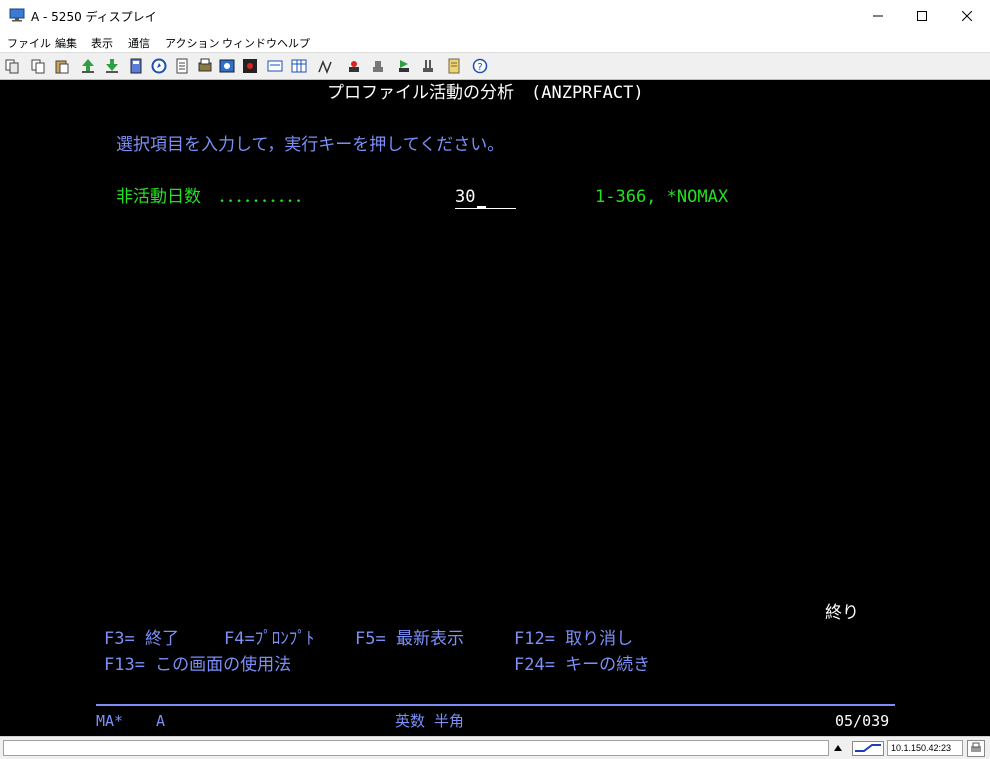  I want to click on transfer-icon, so click(404, 66).